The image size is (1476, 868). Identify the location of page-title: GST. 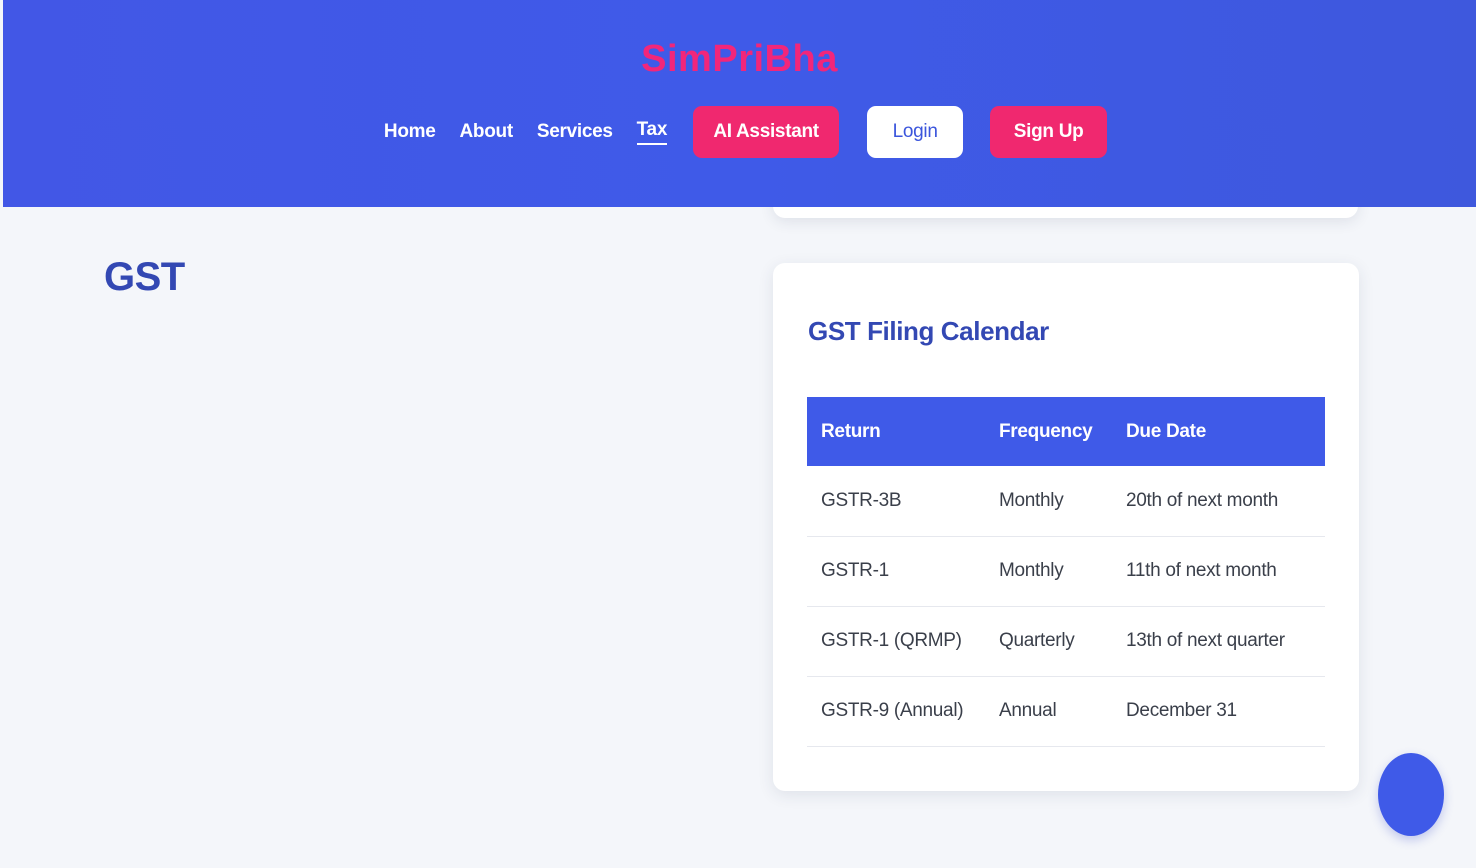
(144, 277).